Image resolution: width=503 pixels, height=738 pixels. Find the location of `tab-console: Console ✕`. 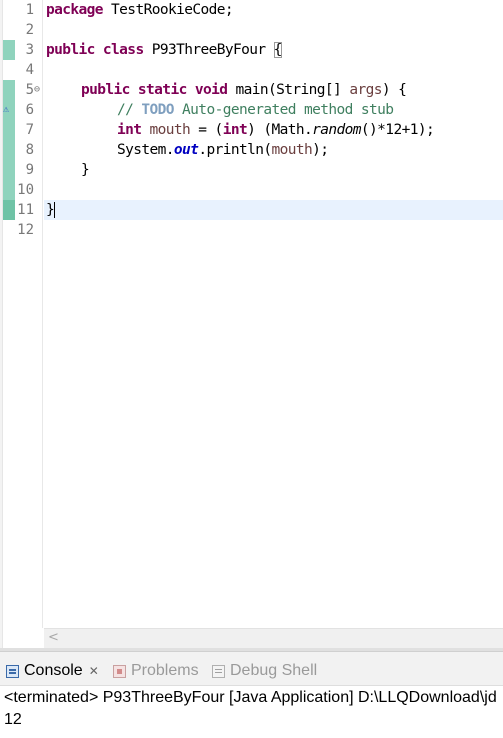

tab-console: Console ✕ is located at coordinates (52, 671).